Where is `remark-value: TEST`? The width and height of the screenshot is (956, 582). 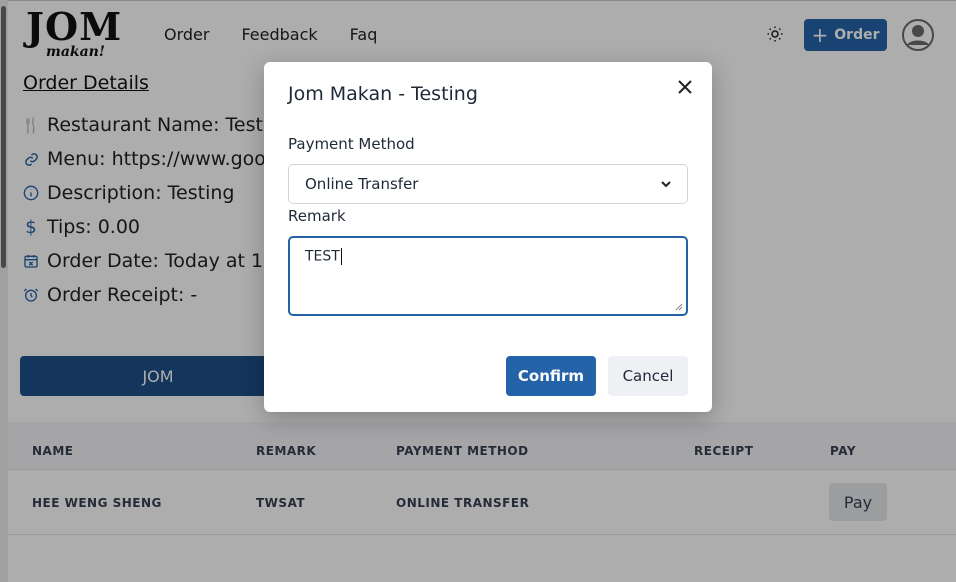 remark-value: TEST is located at coordinates (322, 256).